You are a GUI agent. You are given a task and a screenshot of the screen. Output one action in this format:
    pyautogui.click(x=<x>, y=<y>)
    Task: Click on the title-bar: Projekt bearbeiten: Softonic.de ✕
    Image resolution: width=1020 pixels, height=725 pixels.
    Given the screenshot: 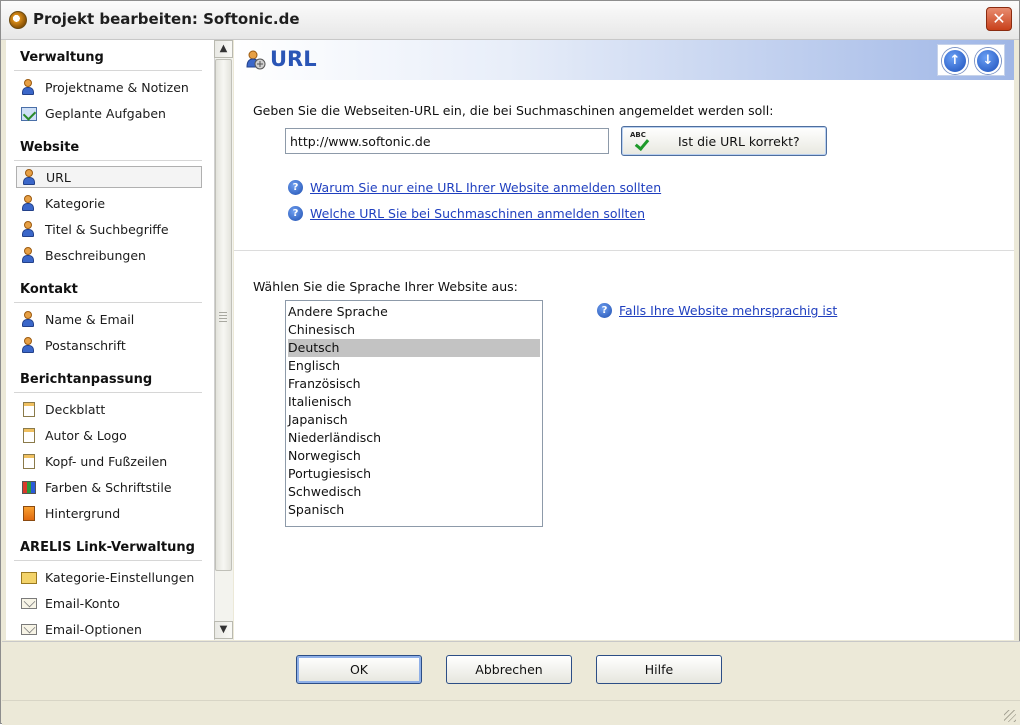 What is the action you would take?
    pyautogui.click(x=510, y=20)
    